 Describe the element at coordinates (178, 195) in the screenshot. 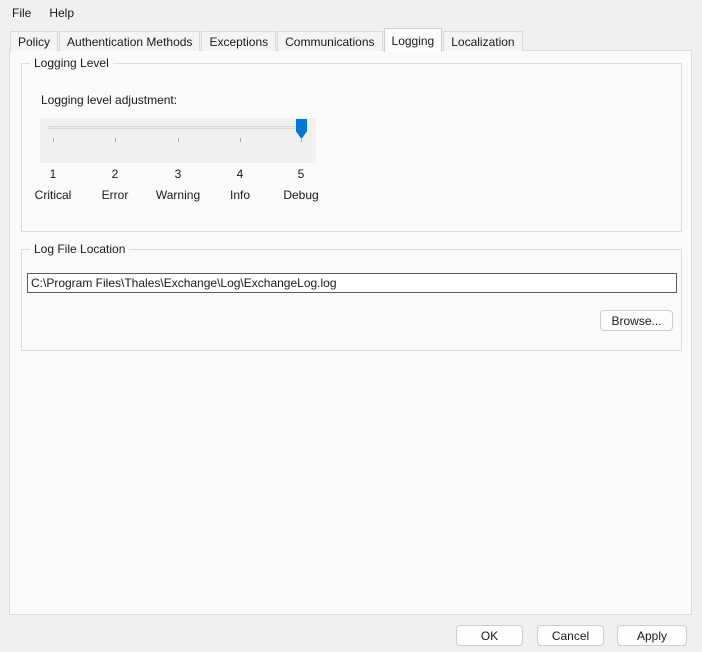

I see `level-name: Warning` at that location.